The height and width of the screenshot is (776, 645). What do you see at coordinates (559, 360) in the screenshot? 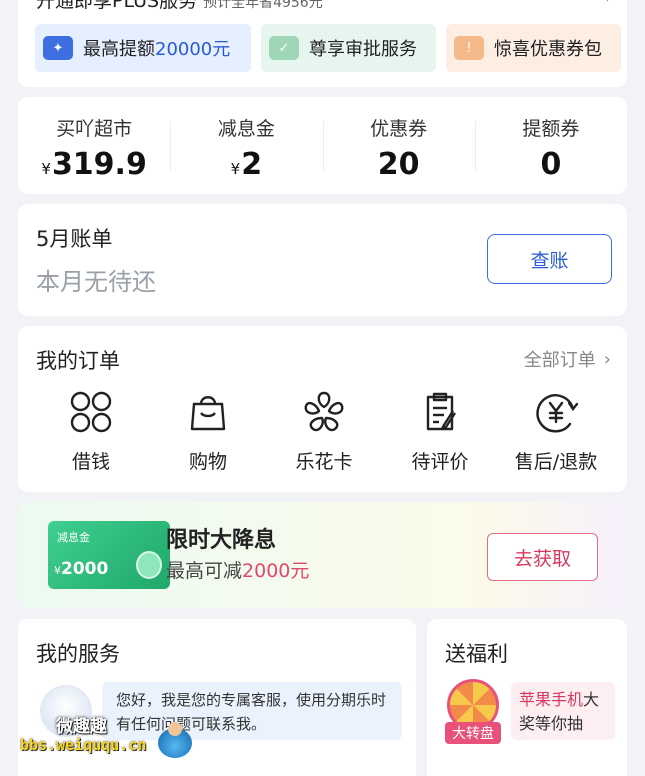
I see `all-orders-label: 全部订单` at bounding box center [559, 360].